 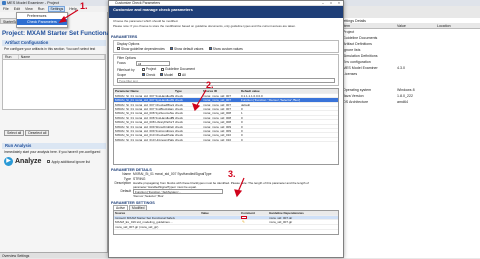 What do you see at coordinates (238, 193) in the screenshot?
I see `arrow-3-head` at bounding box center [238, 193].